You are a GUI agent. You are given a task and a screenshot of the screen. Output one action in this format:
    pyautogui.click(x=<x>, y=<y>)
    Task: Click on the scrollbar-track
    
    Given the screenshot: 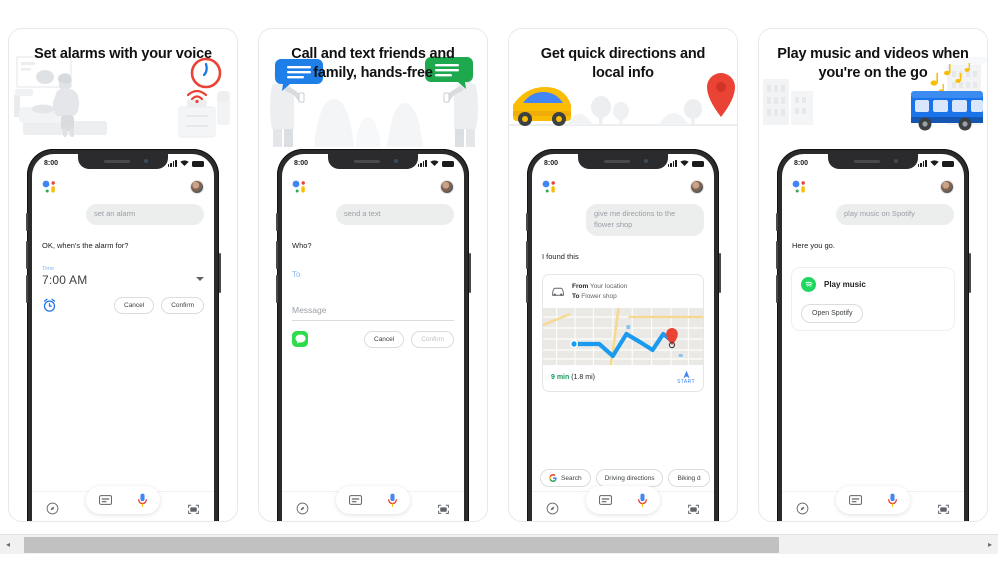 What is the action you would take?
    pyautogui.click(x=499, y=545)
    